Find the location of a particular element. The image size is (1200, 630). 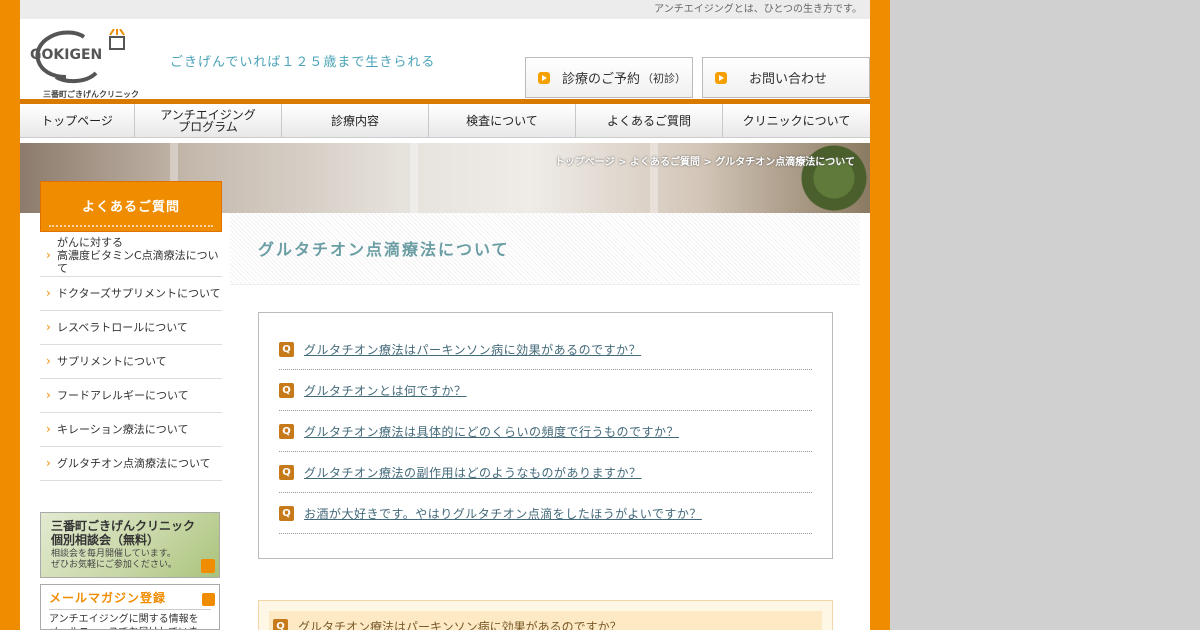

answer-heading-text: グルタチオン療法はパーキンソン病に効果があるのですか？ is located at coordinates (460, 624).